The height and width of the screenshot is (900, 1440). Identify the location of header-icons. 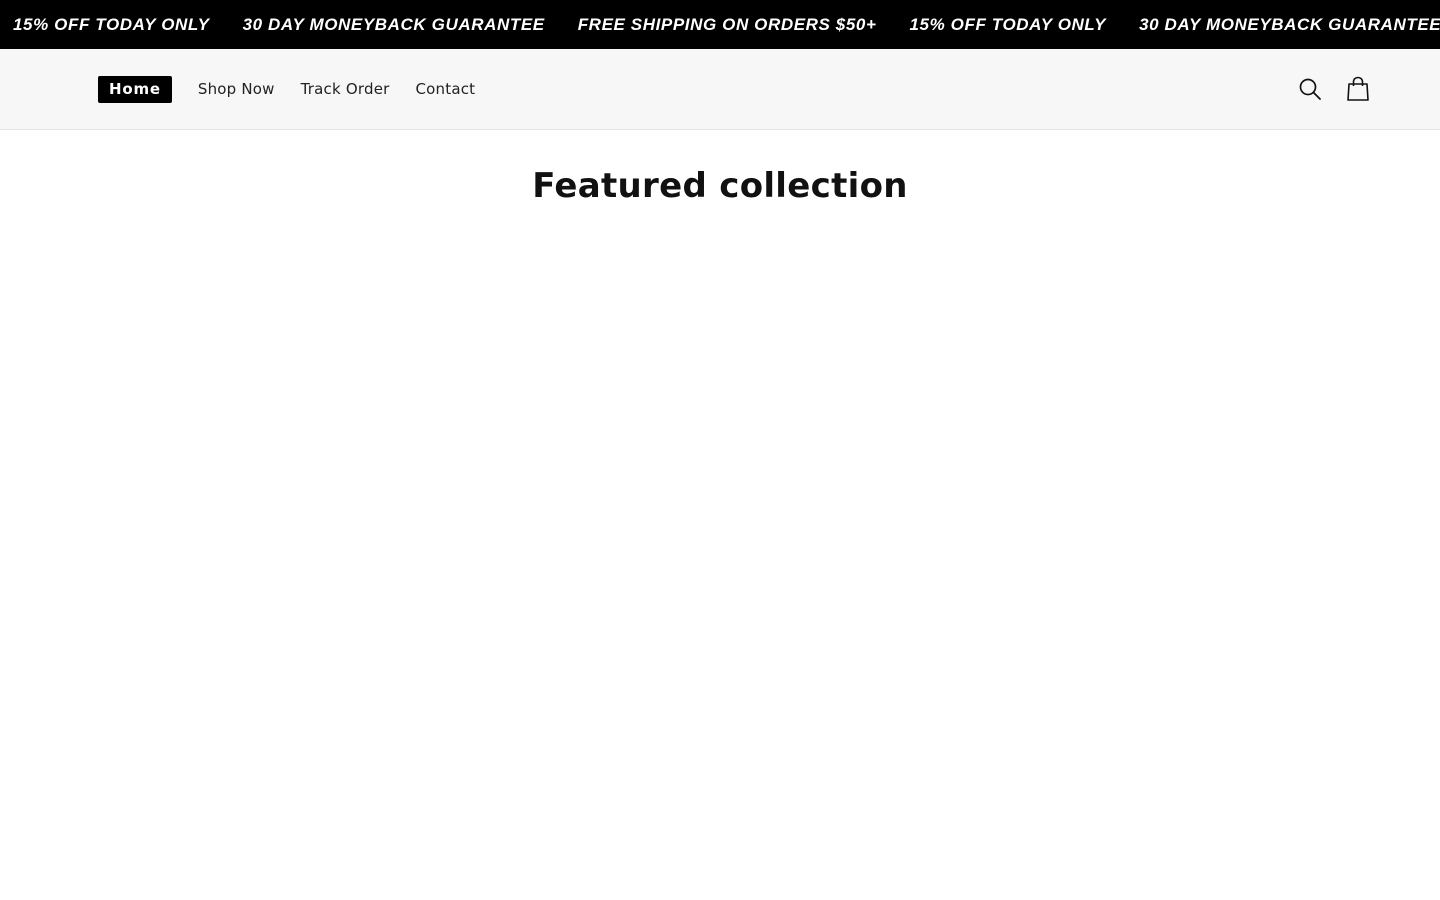
(1332, 89).